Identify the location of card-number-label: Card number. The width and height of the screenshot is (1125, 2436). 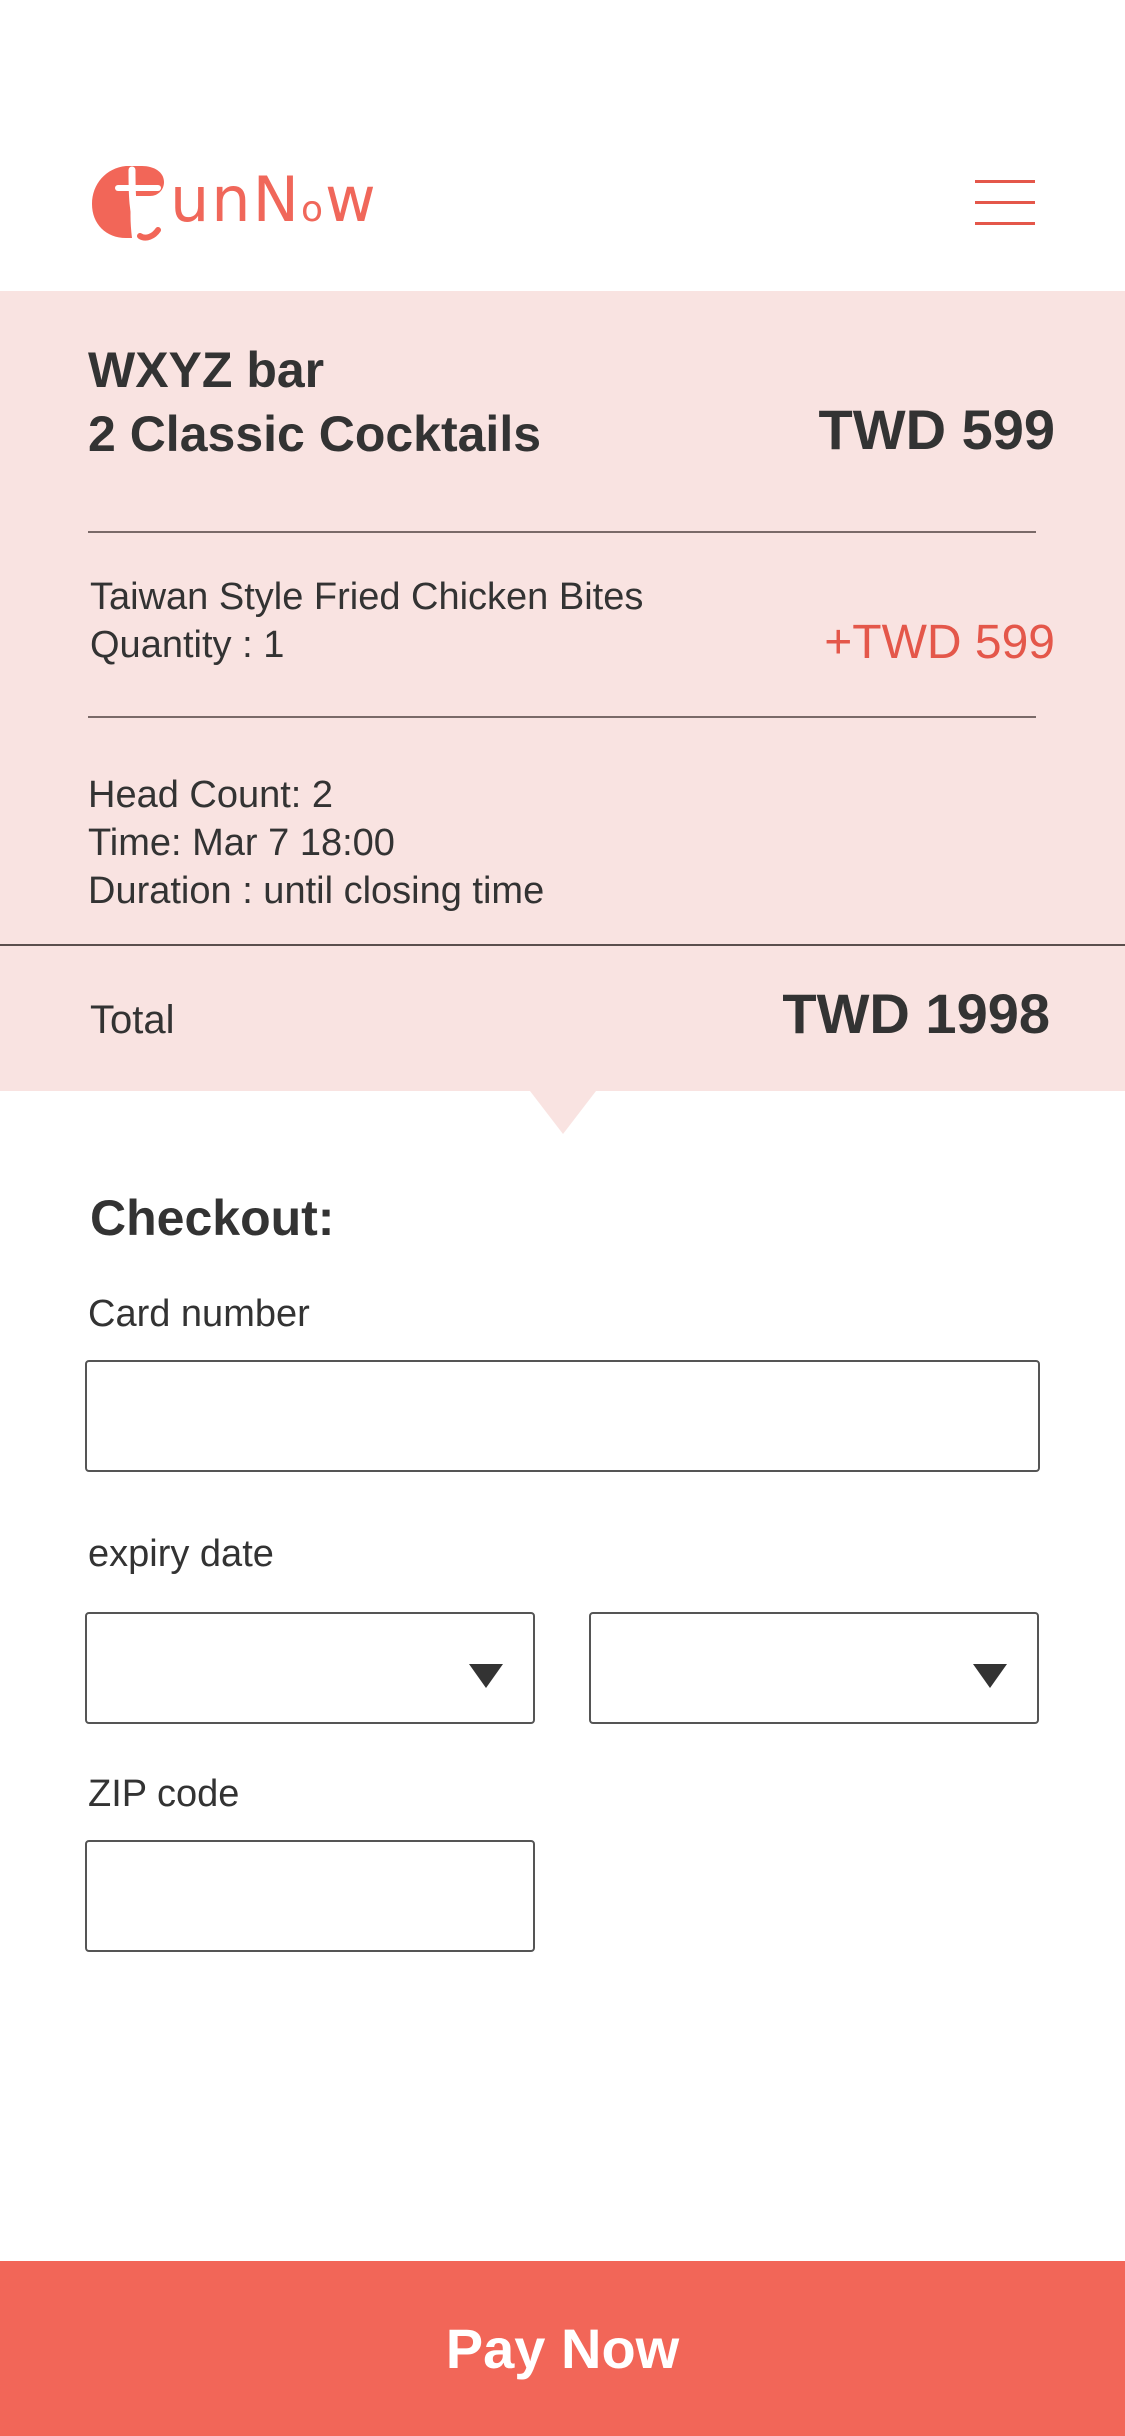
(199, 1314).